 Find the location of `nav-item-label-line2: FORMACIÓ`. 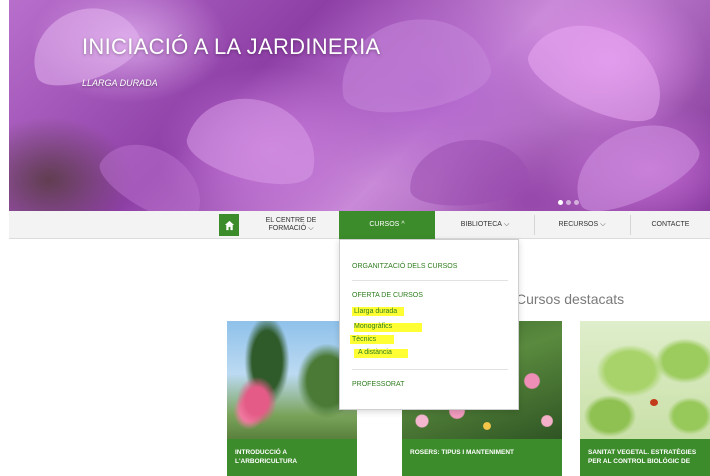

nav-item-label-line2: FORMACIÓ is located at coordinates (287, 228).